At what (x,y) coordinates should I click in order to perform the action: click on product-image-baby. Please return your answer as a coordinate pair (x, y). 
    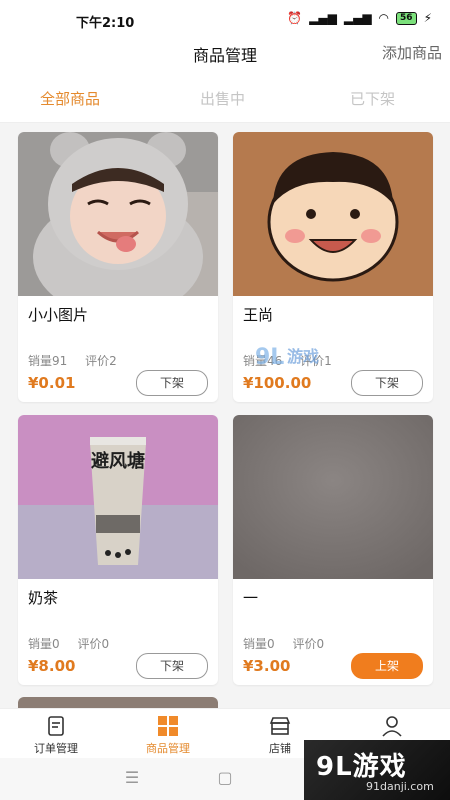
    Looking at the image, I should click on (118, 214).